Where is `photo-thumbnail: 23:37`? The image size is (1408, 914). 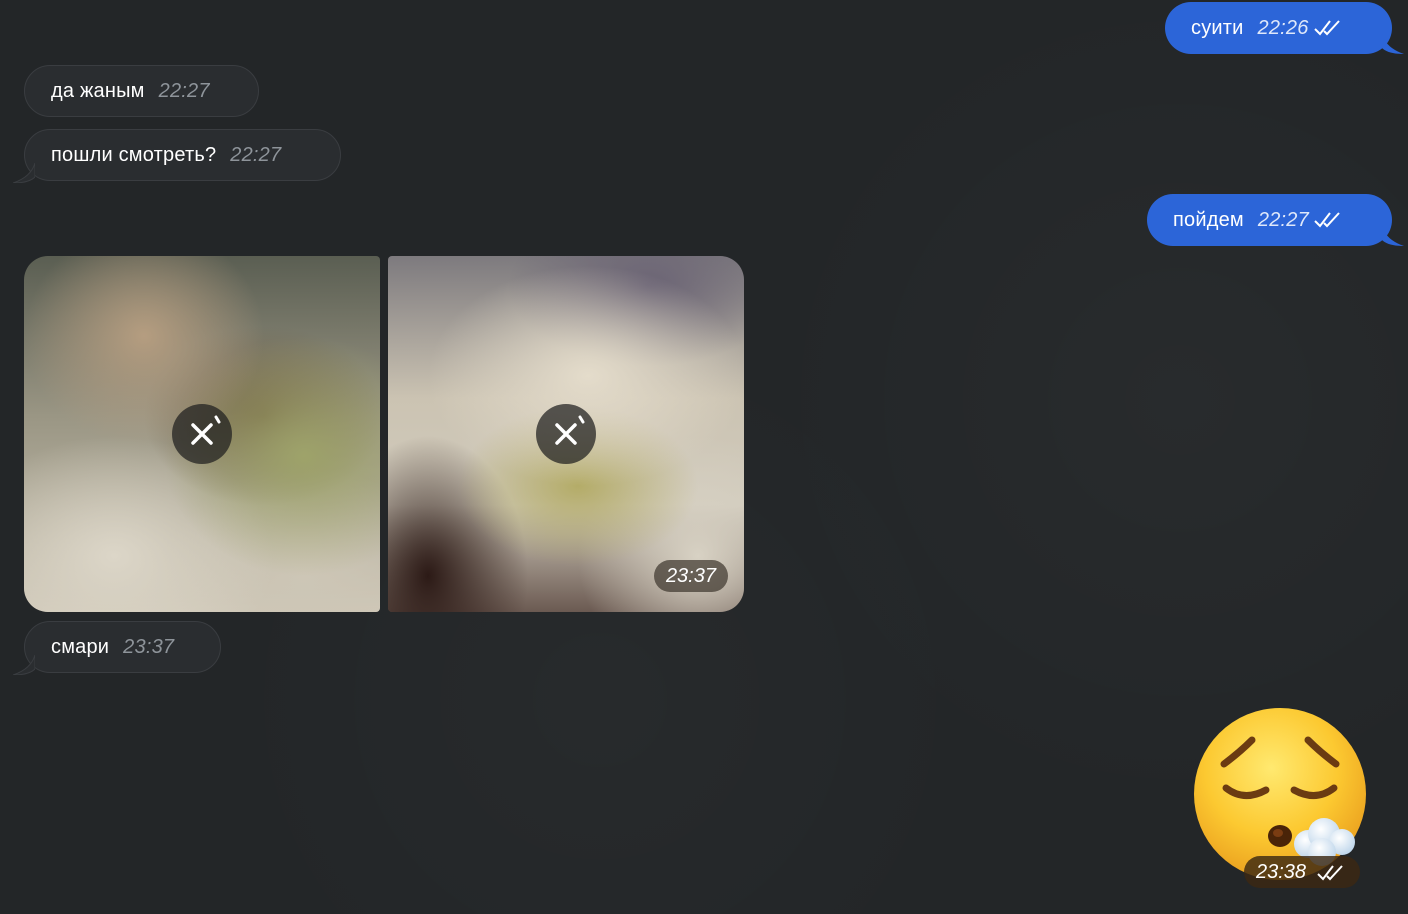 photo-thumbnail: 23:37 is located at coordinates (566, 434).